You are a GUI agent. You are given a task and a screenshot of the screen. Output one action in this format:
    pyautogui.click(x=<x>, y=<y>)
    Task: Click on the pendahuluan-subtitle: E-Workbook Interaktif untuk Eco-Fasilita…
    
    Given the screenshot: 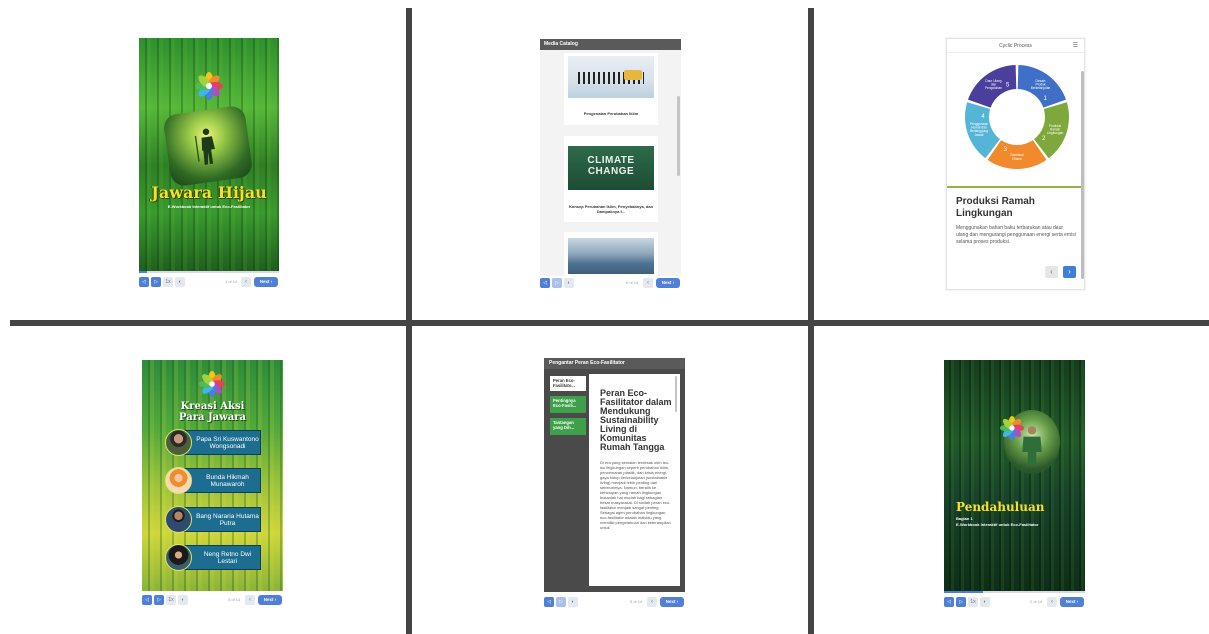 What is the action you would take?
    pyautogui.click(x=997, y=524)
    